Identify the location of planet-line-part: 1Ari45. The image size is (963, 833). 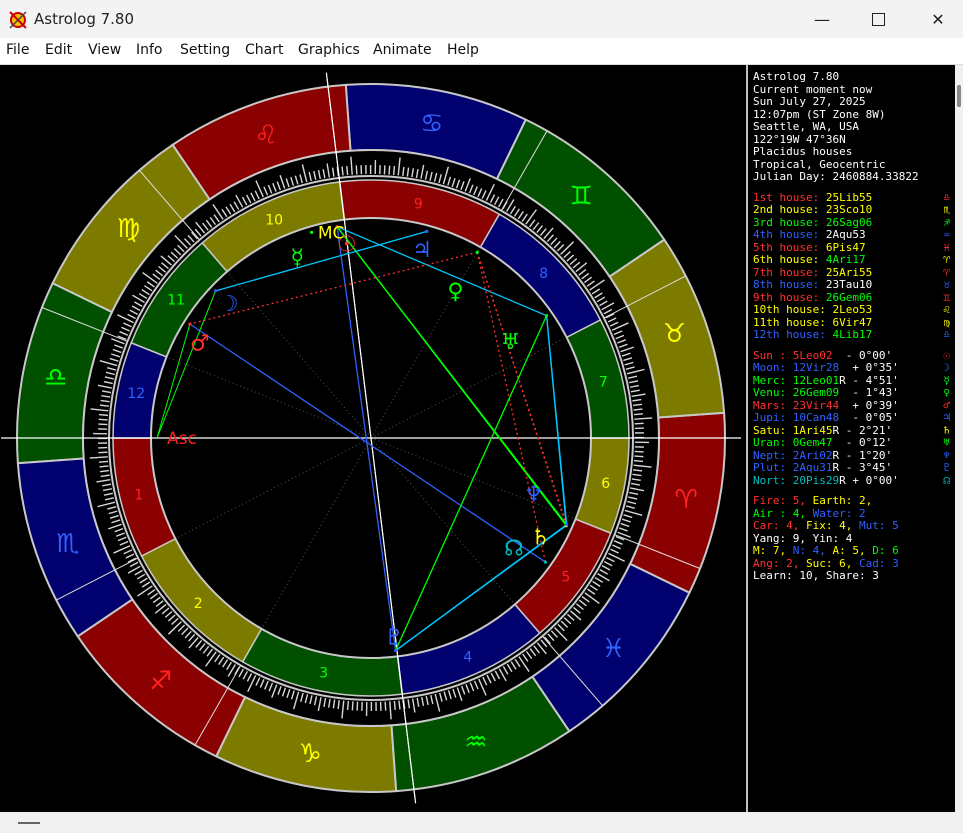
(812, 430).